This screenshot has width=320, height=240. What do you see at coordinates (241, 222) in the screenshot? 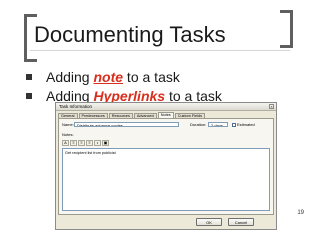
I see `cancel-button: Cancel` at bounding box center [241, 222].